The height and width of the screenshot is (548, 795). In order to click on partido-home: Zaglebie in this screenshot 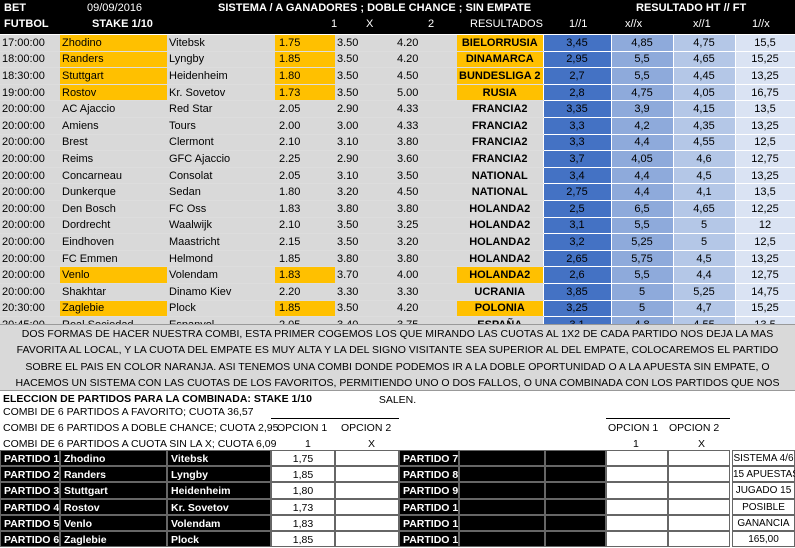, I will do `click(113, 539)`.